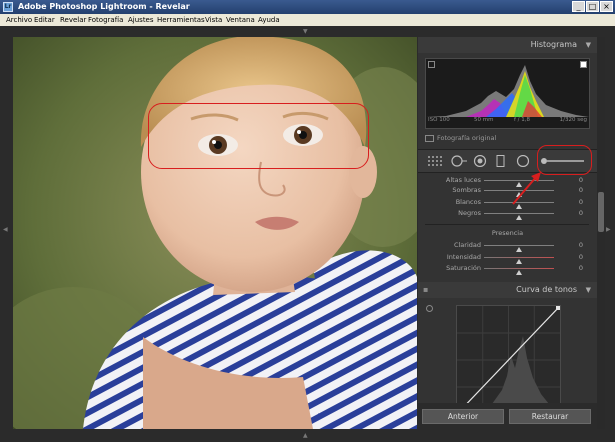 The image size is (615, 442). Describe the element at coordinates (523, 161) in the screenshot. I see `radial-filter-icon` at that location.